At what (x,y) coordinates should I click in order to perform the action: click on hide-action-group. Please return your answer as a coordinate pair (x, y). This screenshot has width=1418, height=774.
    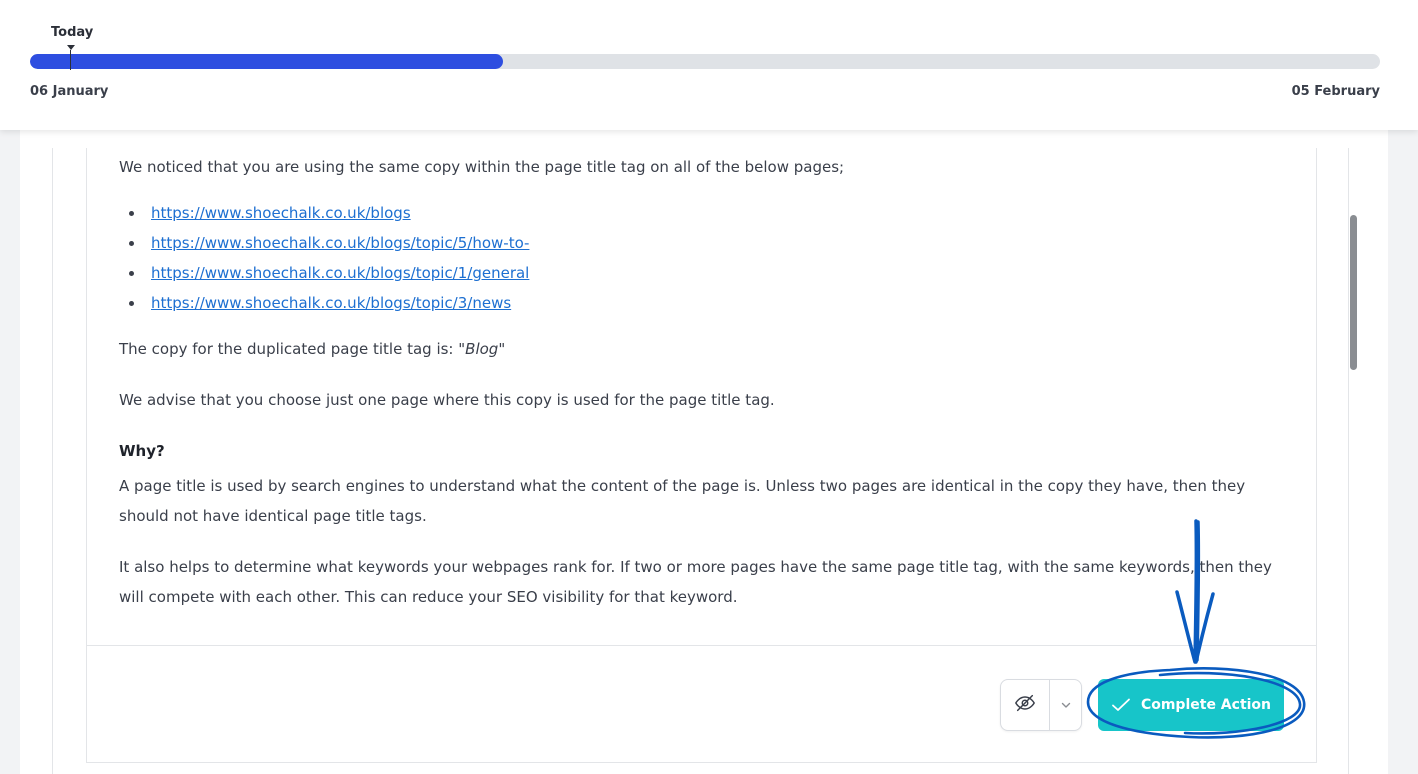
    Looking at the image, I should click on (1041, 705).